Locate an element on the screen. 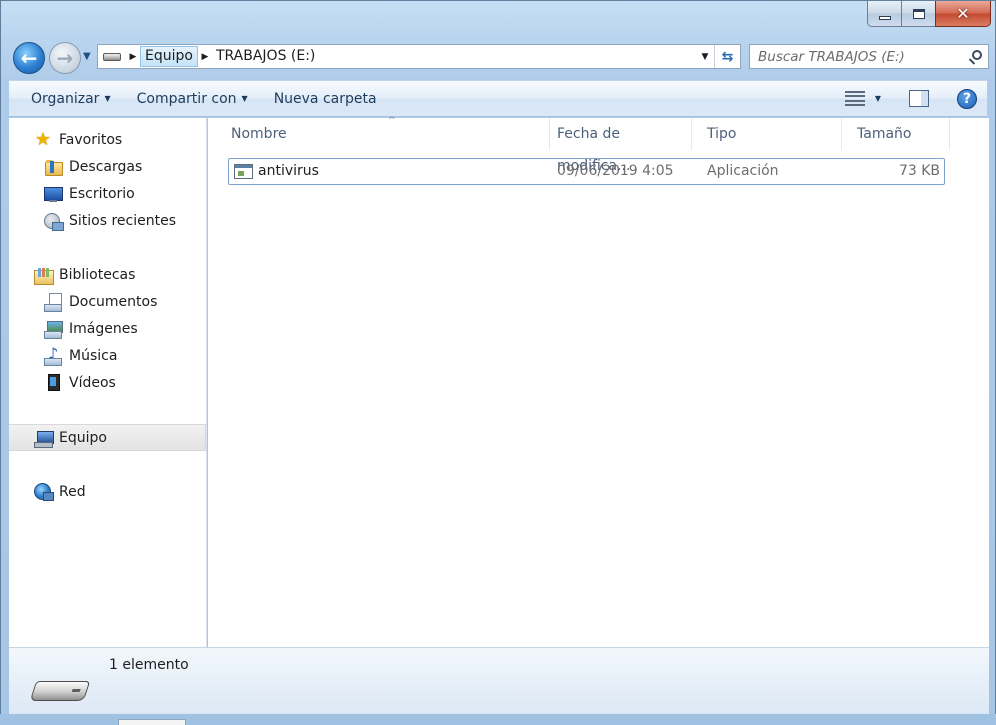 This screenshot has height=725, width=996. search-box is located at coordinates (869, 56).